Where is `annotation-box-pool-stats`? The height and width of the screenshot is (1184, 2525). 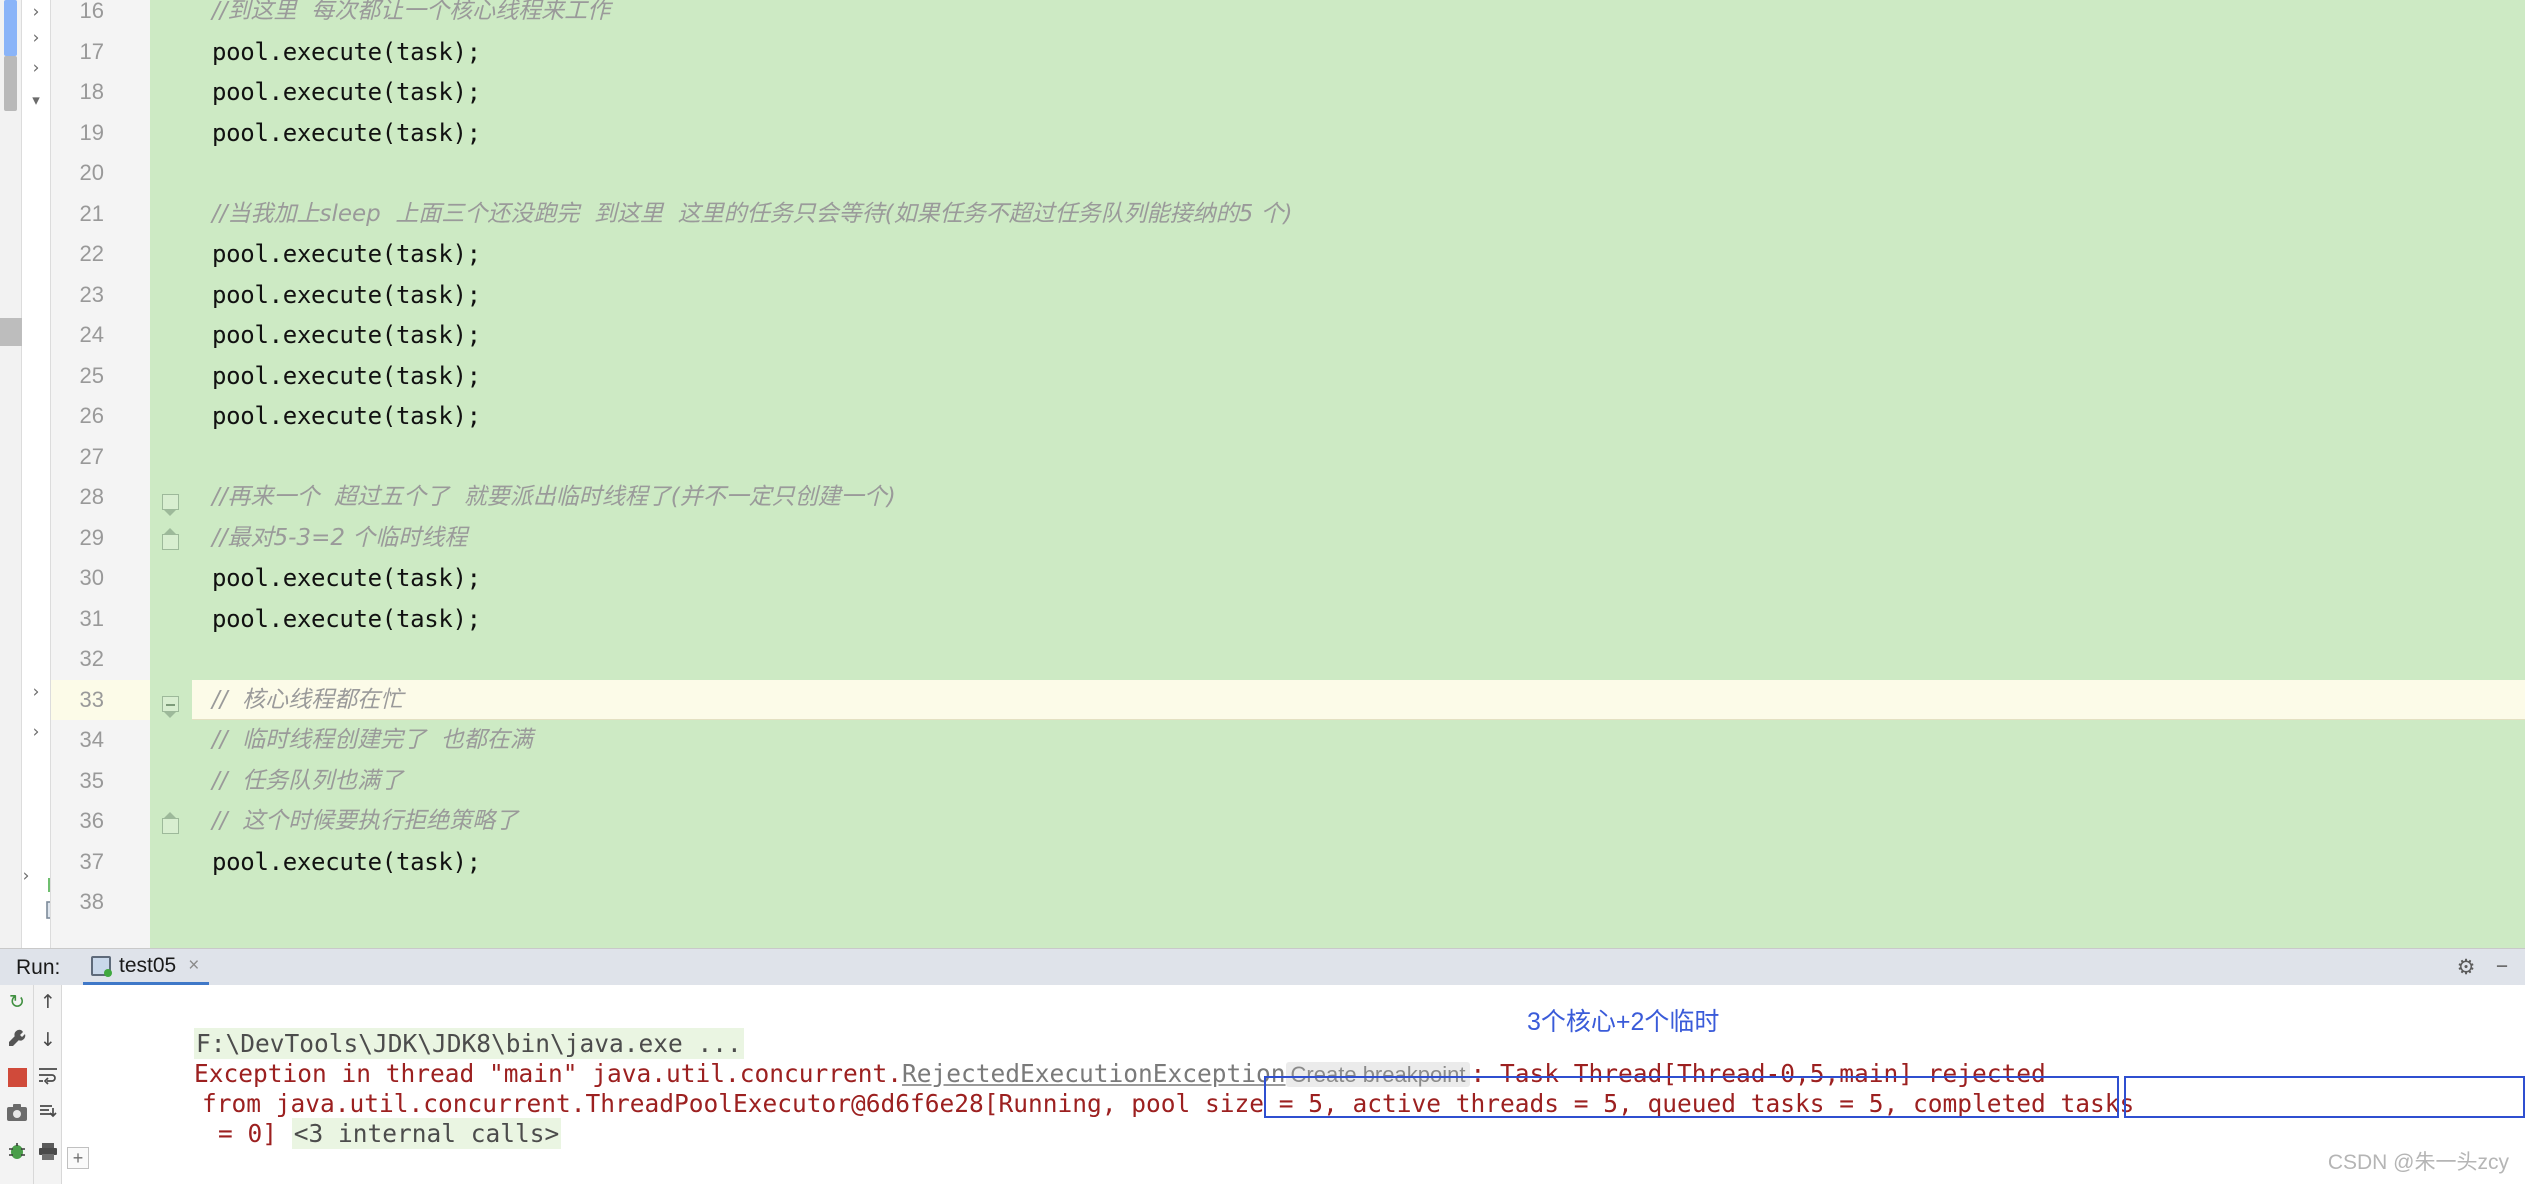 annotation-box-pool-stats is located at coordinates (1691, 1097).